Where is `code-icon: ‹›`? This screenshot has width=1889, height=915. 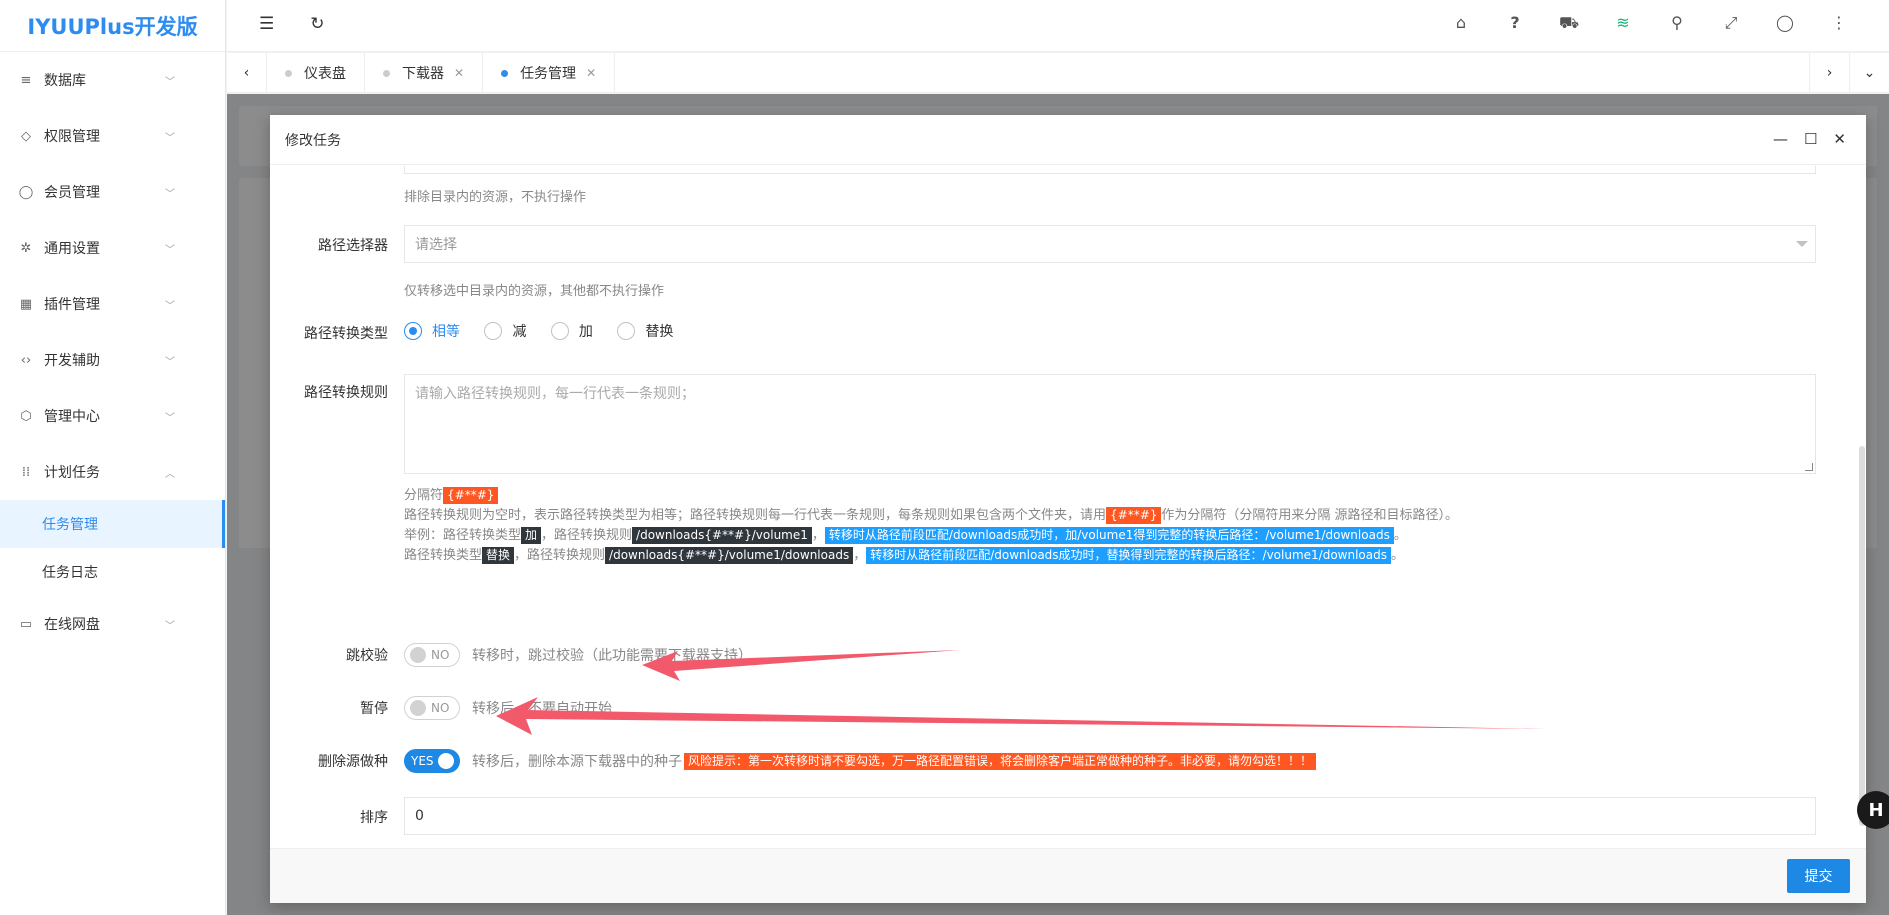
code-icon: ‹› is located at coordinates (26, 360).